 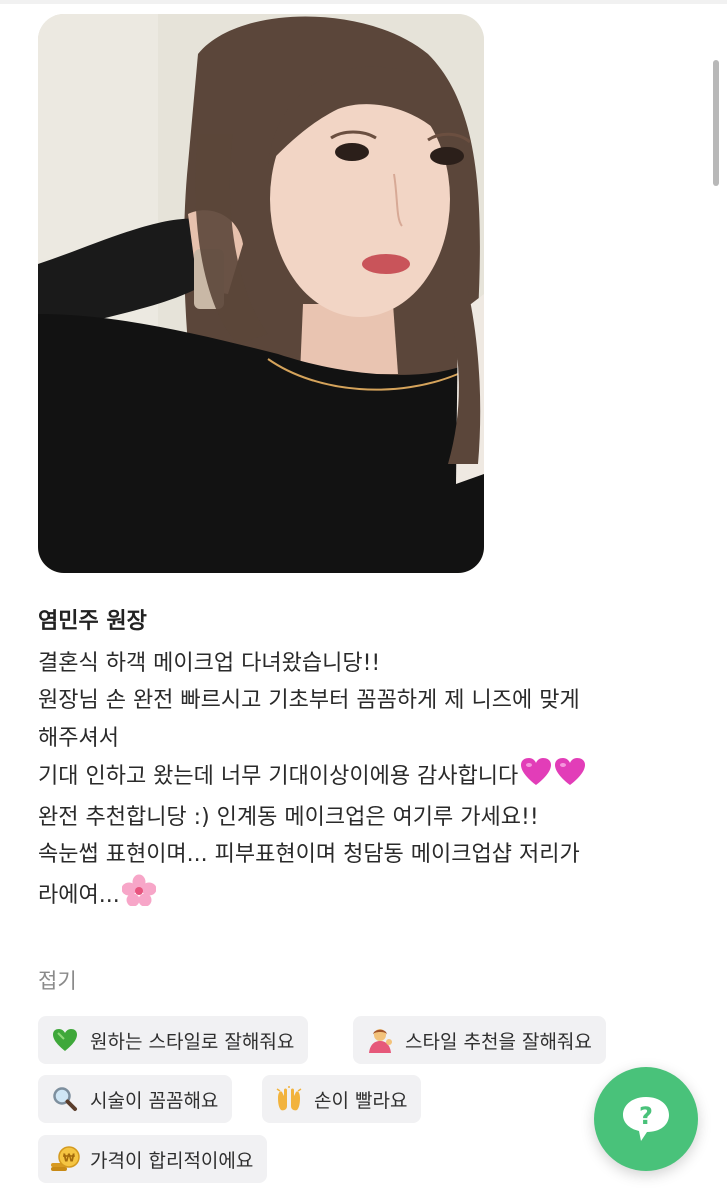 I want to click on review-line-with-hearts: 기대 인하고 왔는데 너무 기대이상이에용 감사합니다, so click(x=368, y=778).